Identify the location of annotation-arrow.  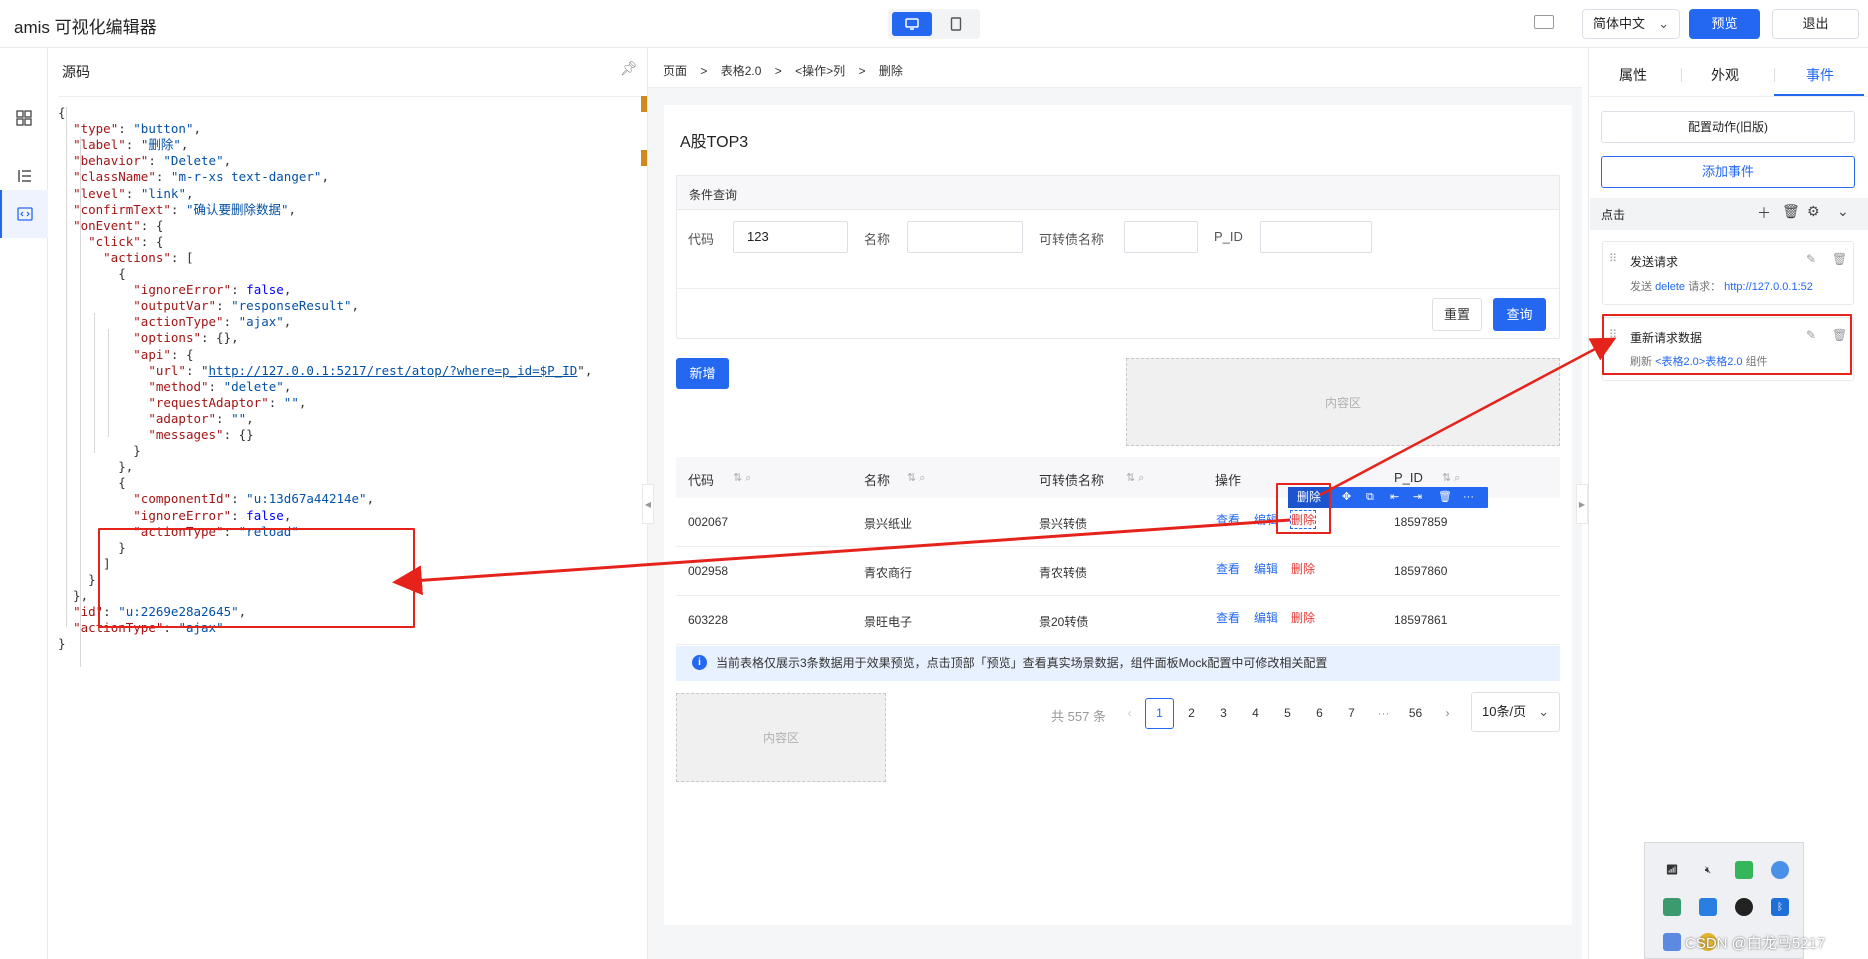
(1468, 417).